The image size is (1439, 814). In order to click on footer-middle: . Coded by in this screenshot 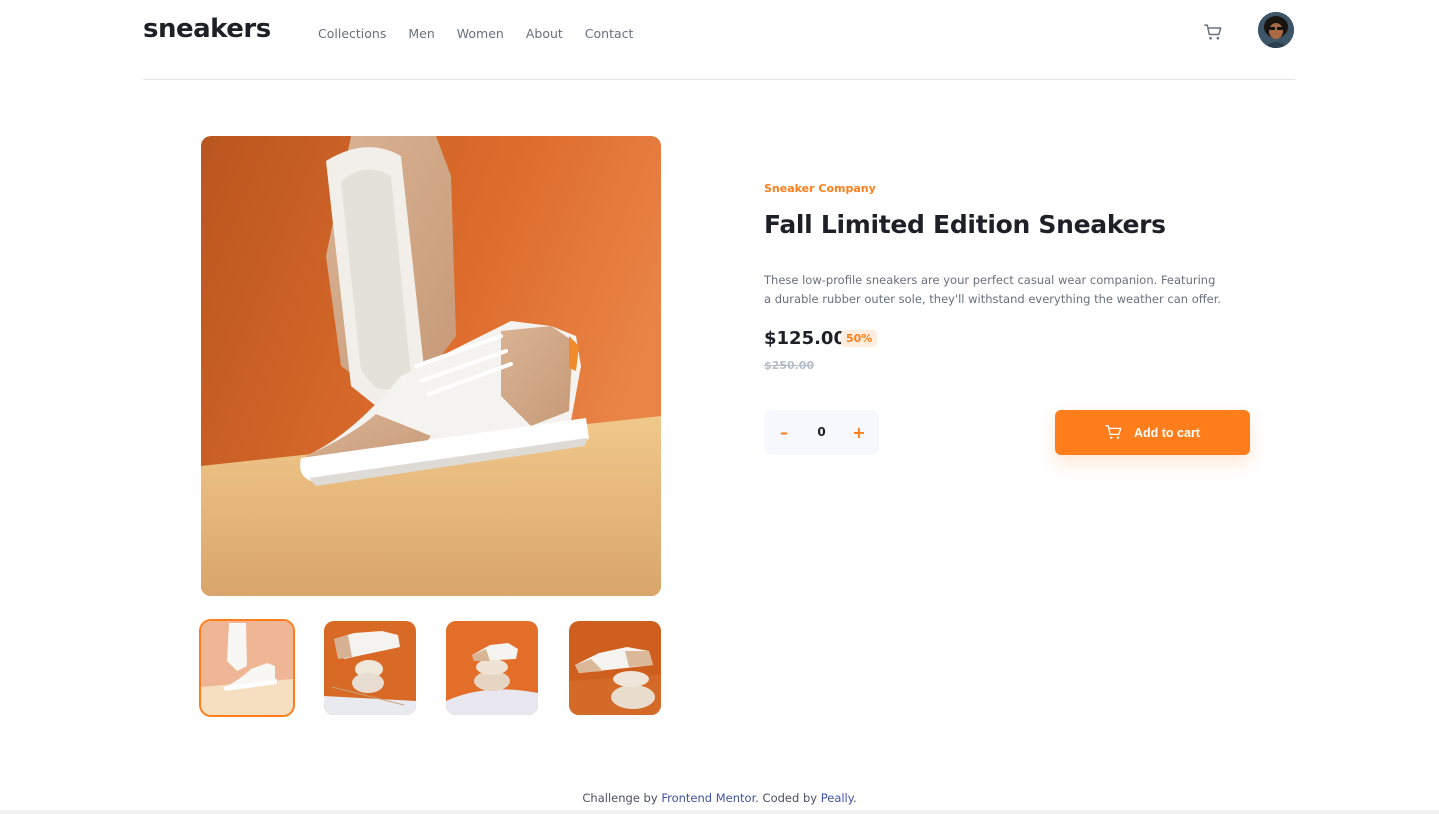, I will do `click(788, 798)`.